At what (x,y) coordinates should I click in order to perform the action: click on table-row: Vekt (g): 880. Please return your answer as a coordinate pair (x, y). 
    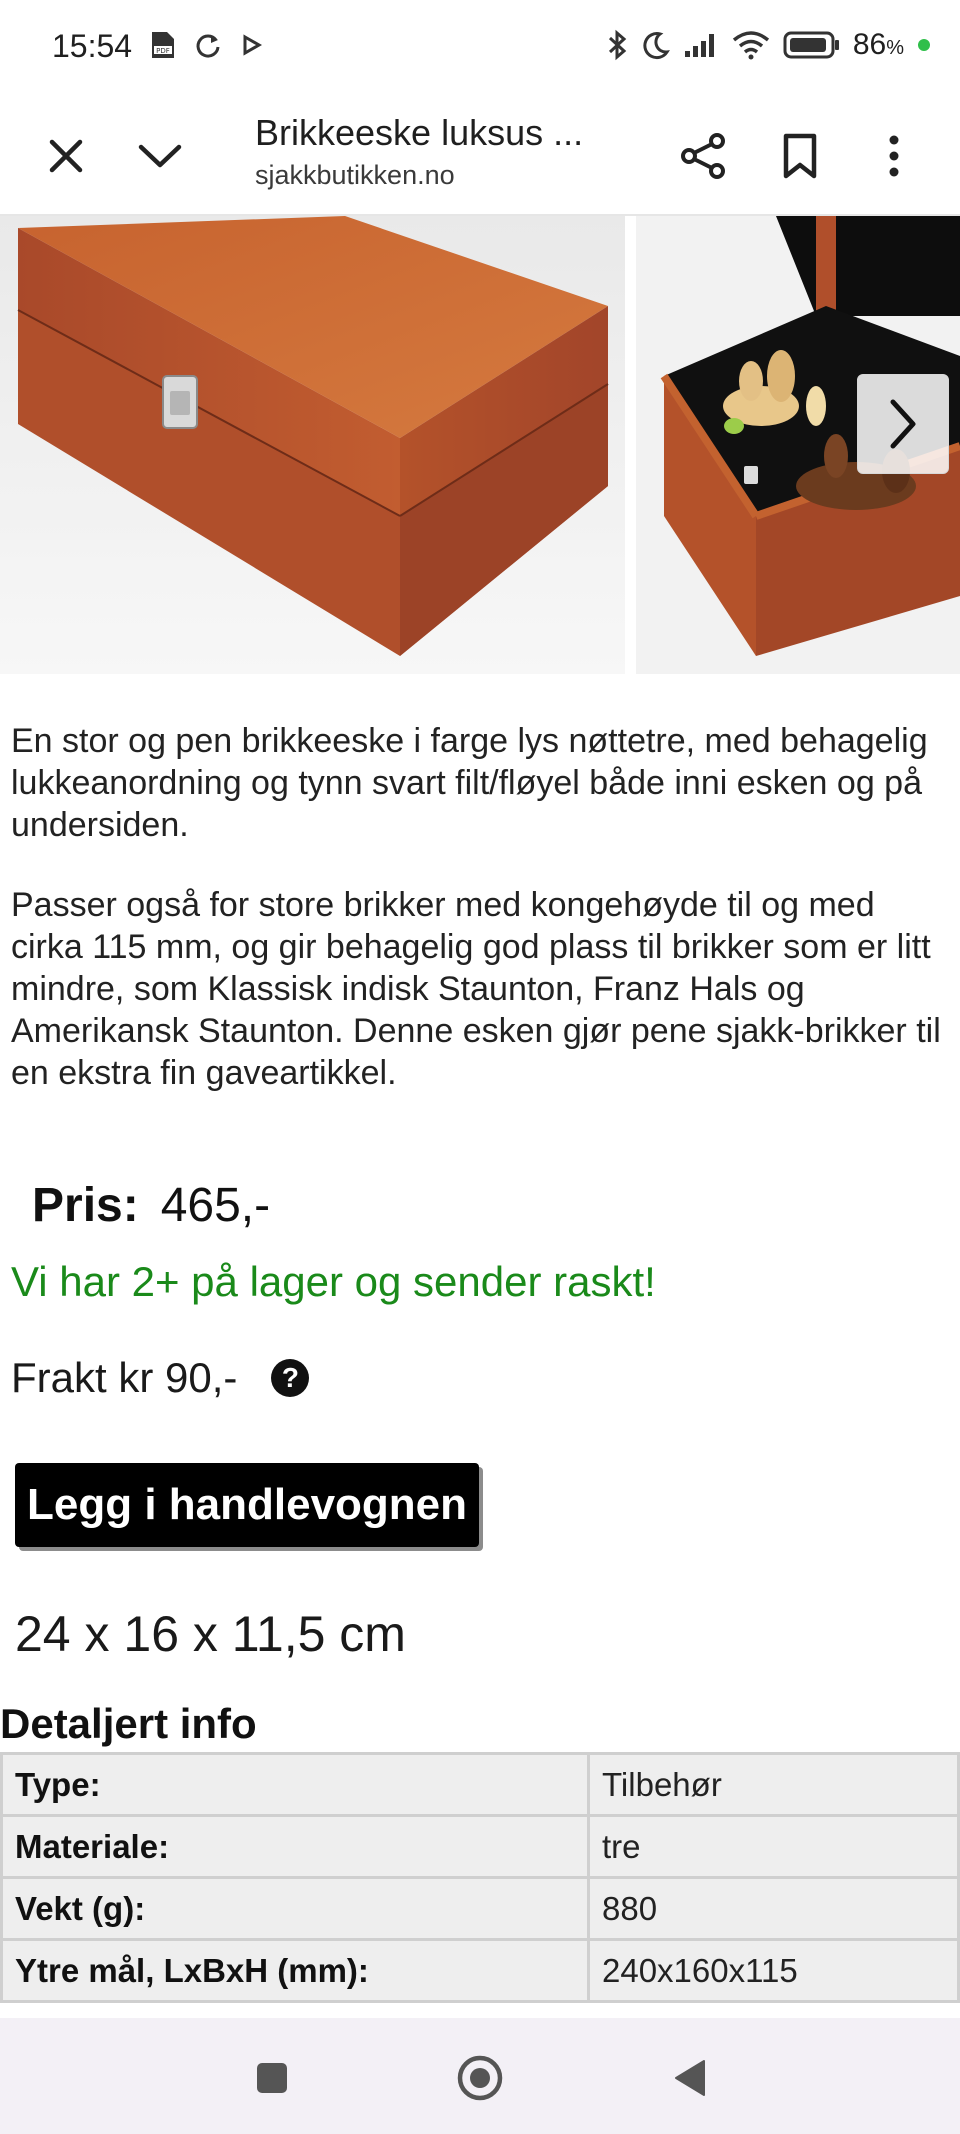
    Looking at the image, I should click on (480, 1908).